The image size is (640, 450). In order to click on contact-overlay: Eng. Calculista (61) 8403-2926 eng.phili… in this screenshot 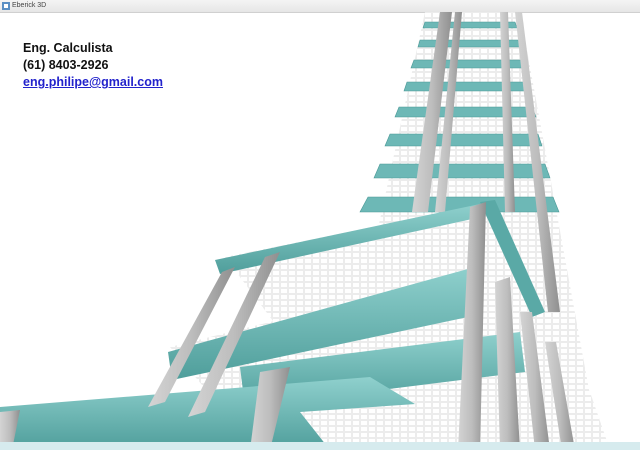, I will do `click(93, 65)`.